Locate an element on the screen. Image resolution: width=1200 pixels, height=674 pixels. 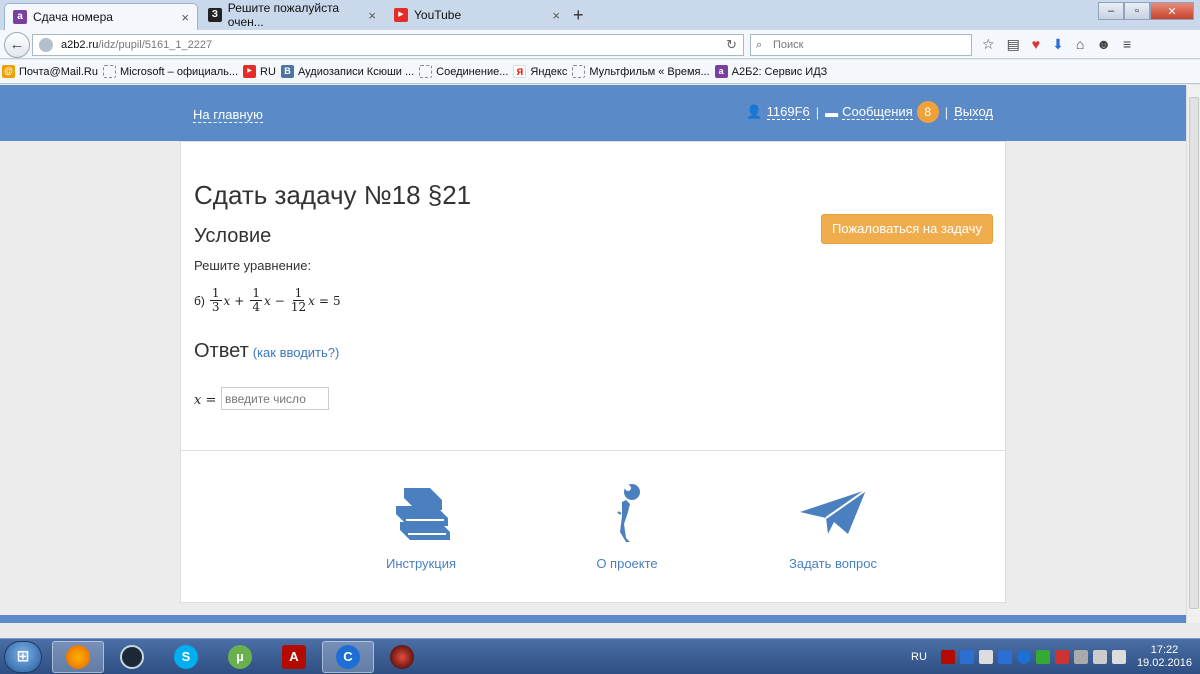
user-box: 👤 1169F6 | ▬ Сообщения 8 | Выход is located at coordinates (869, 112).